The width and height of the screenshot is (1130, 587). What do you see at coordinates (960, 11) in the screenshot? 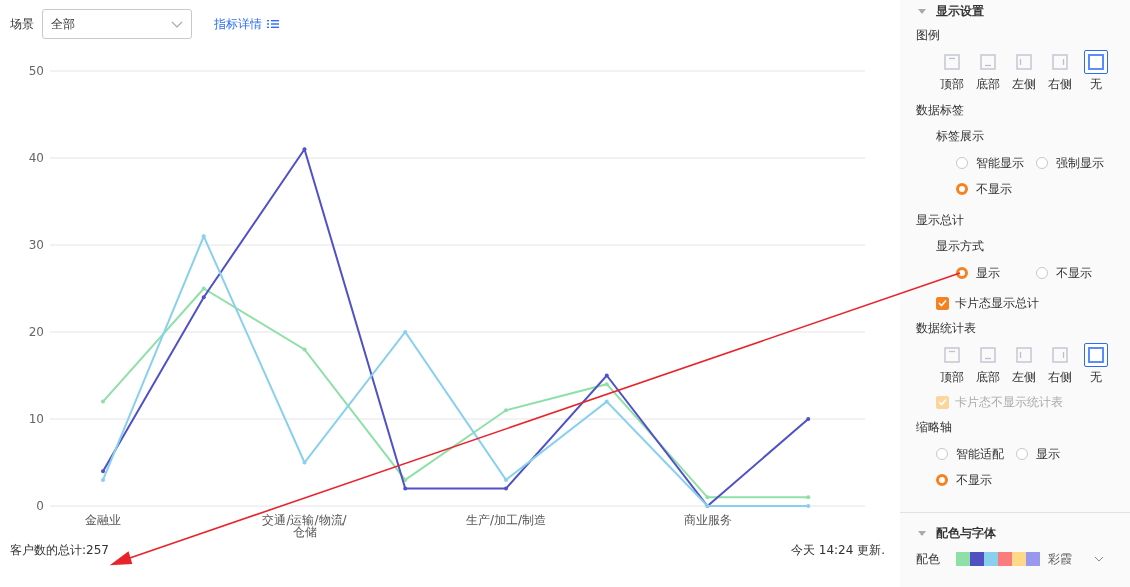
I see `section-title: 显示设置` at bounding box center [960, 11].